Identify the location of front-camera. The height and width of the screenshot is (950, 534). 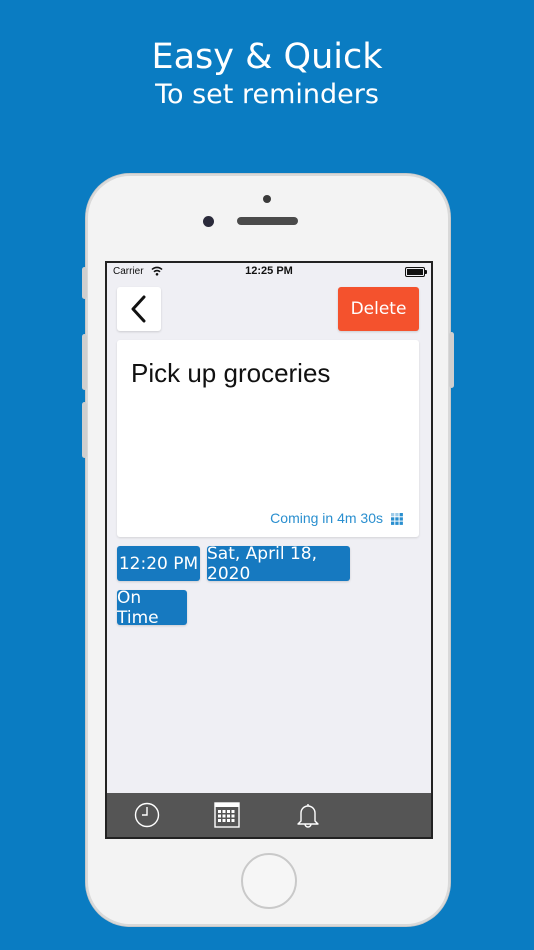
(208, 221).